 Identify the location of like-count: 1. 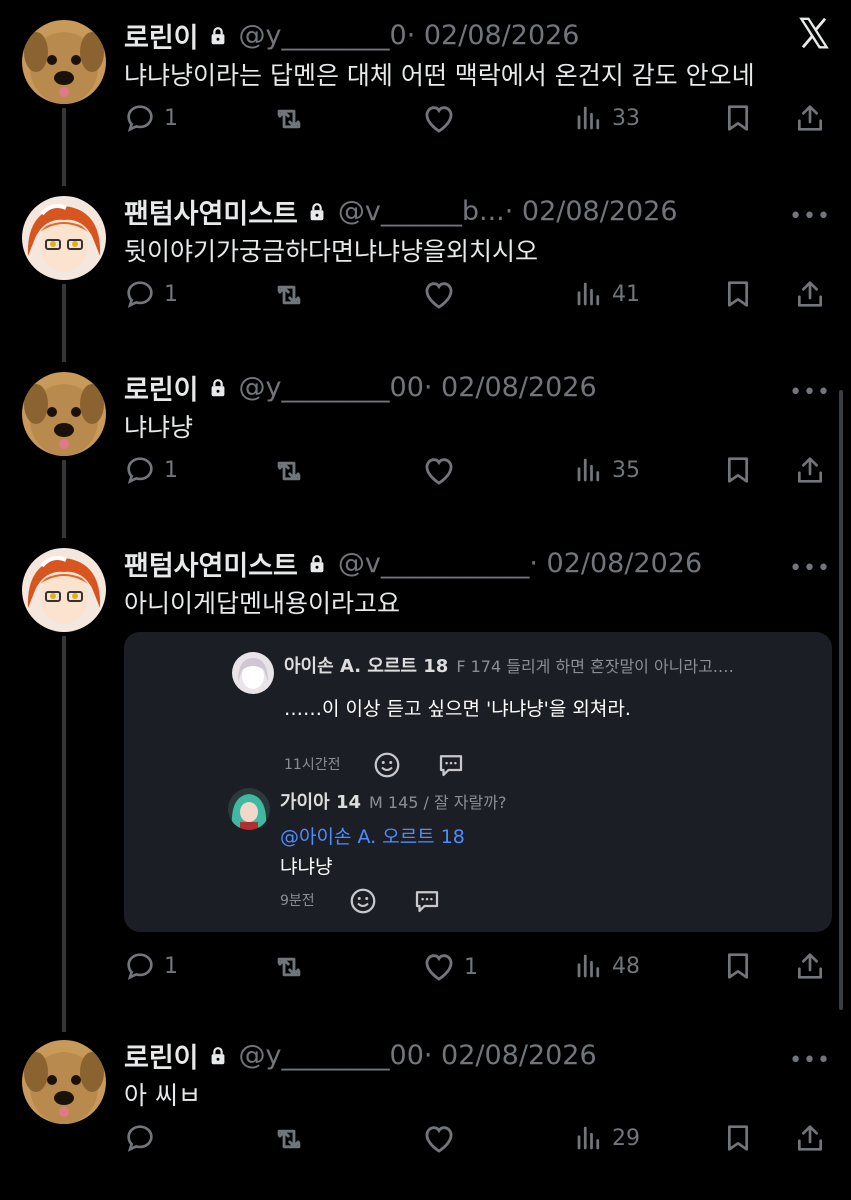
(471, 967).